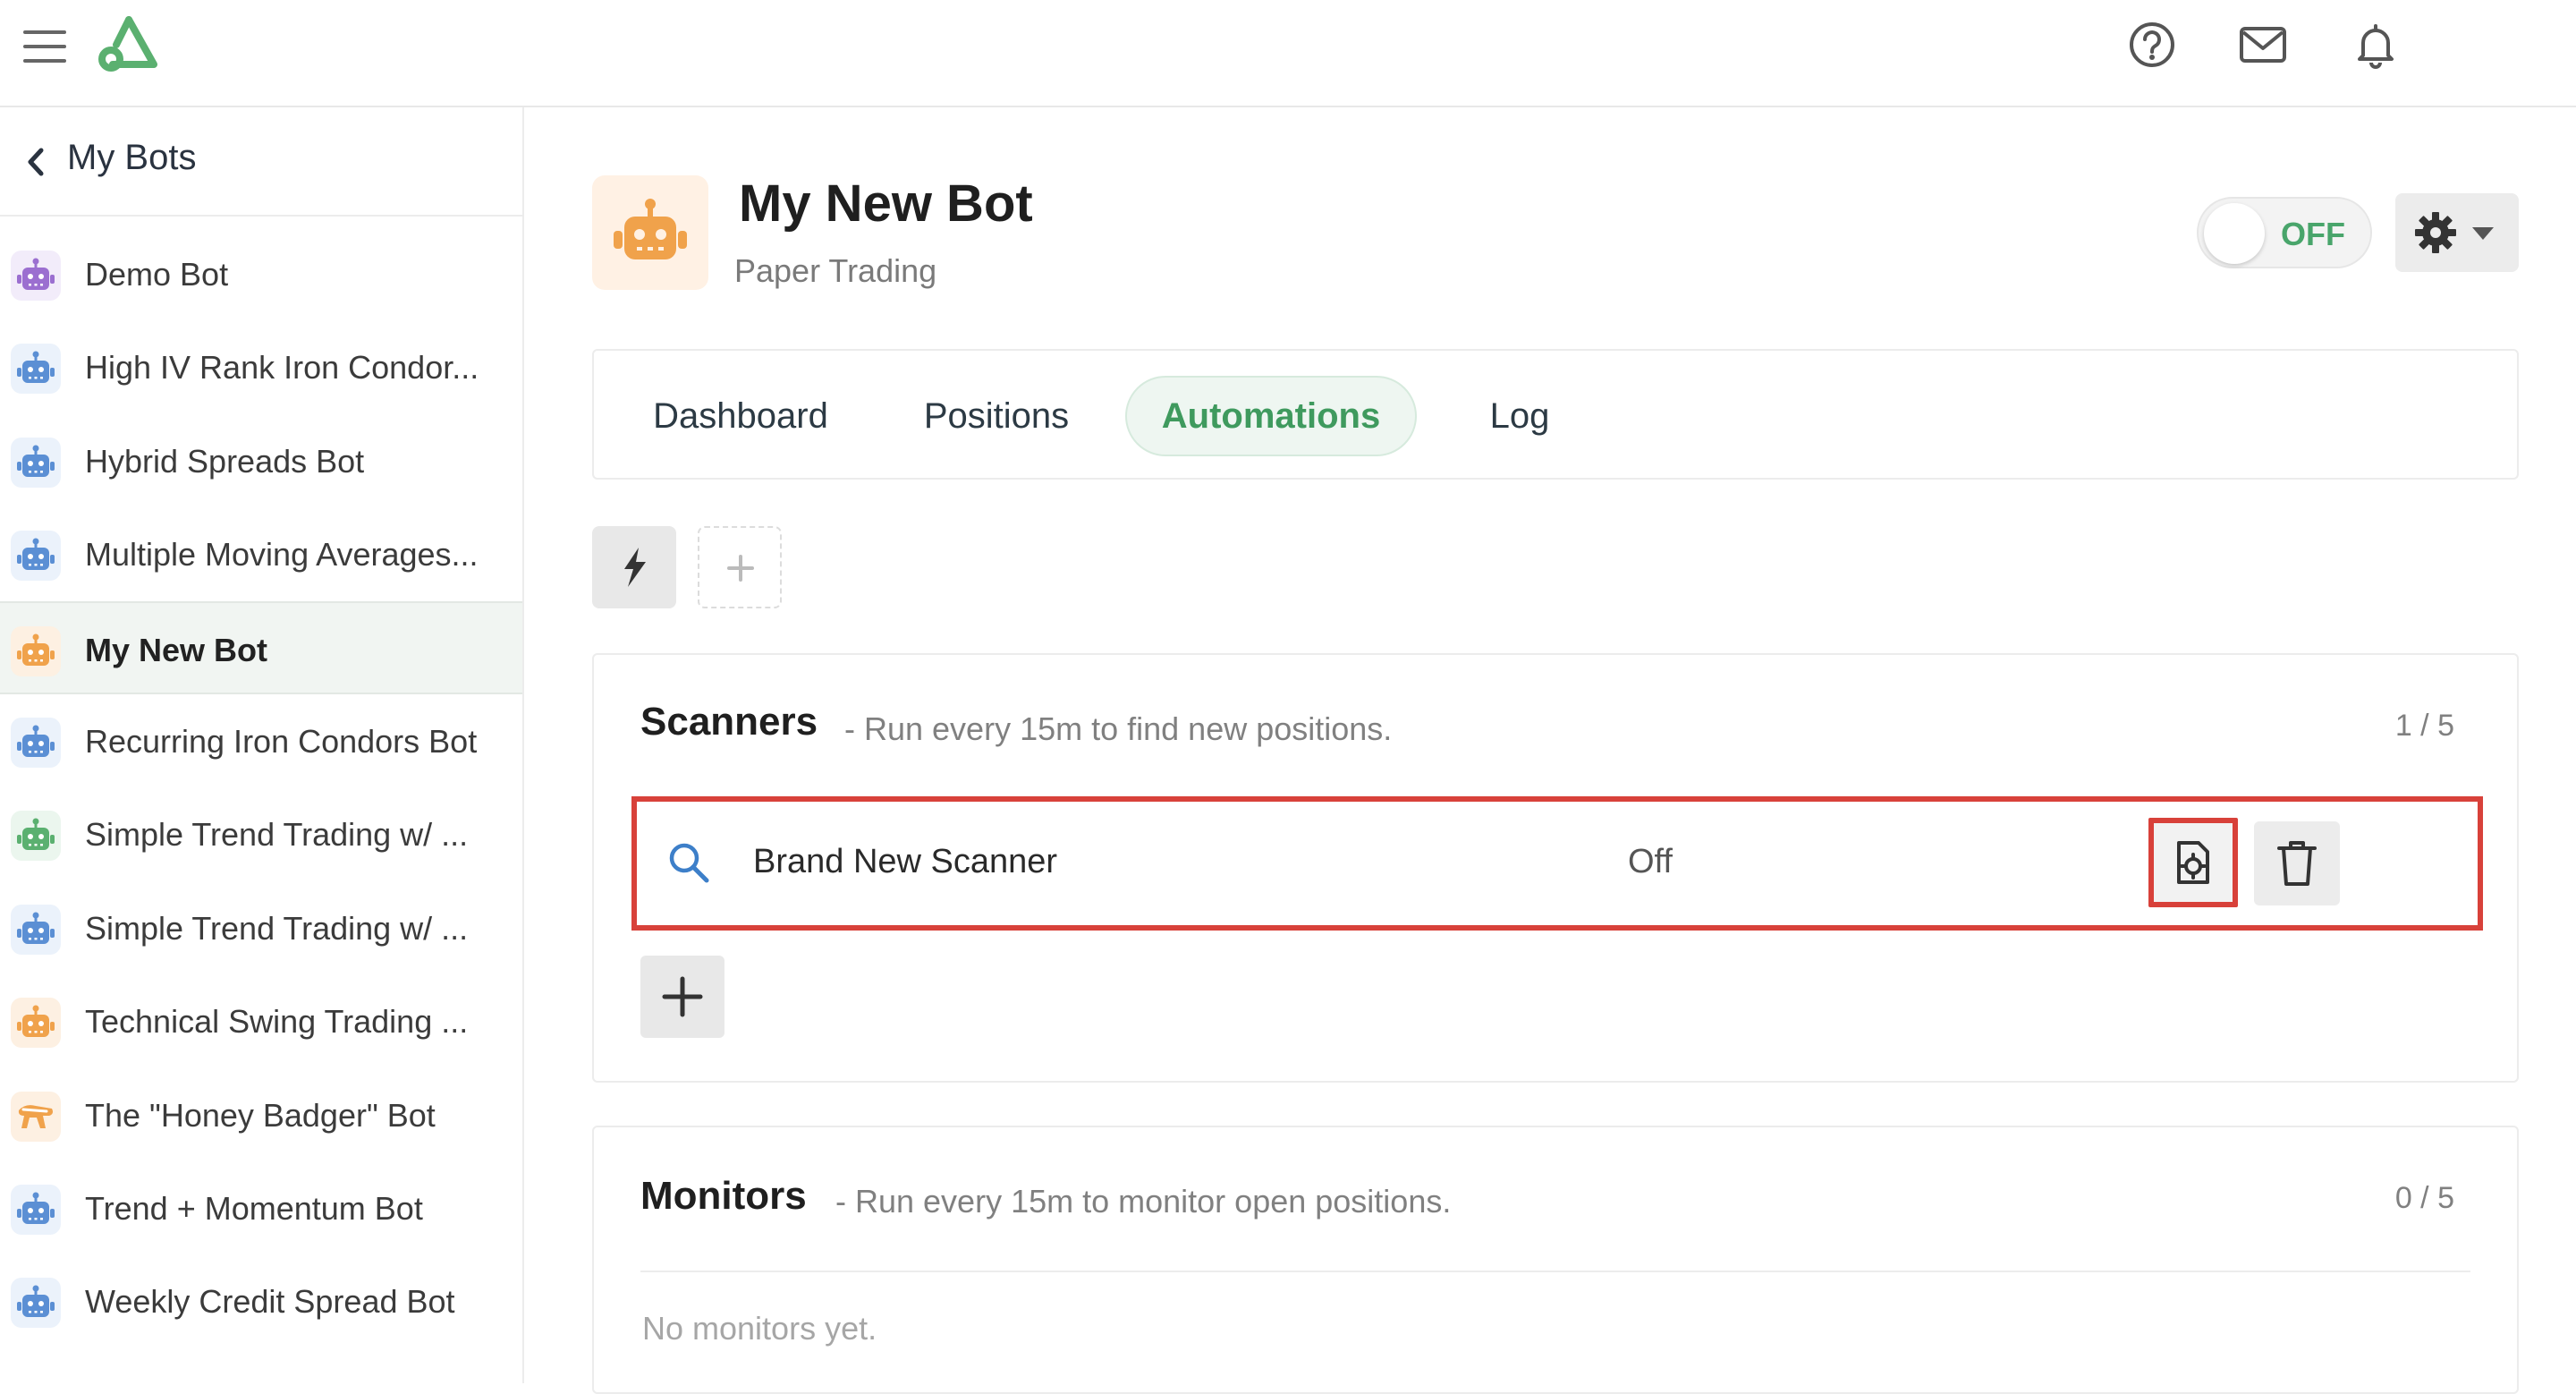 The height and width of the screenshot is (1394, 2576). What do you see at coordinates (1557, 863) in the screenshot?
I see `scanner-row: Brand New Scanner Off` at bounding box center [1557, 863].